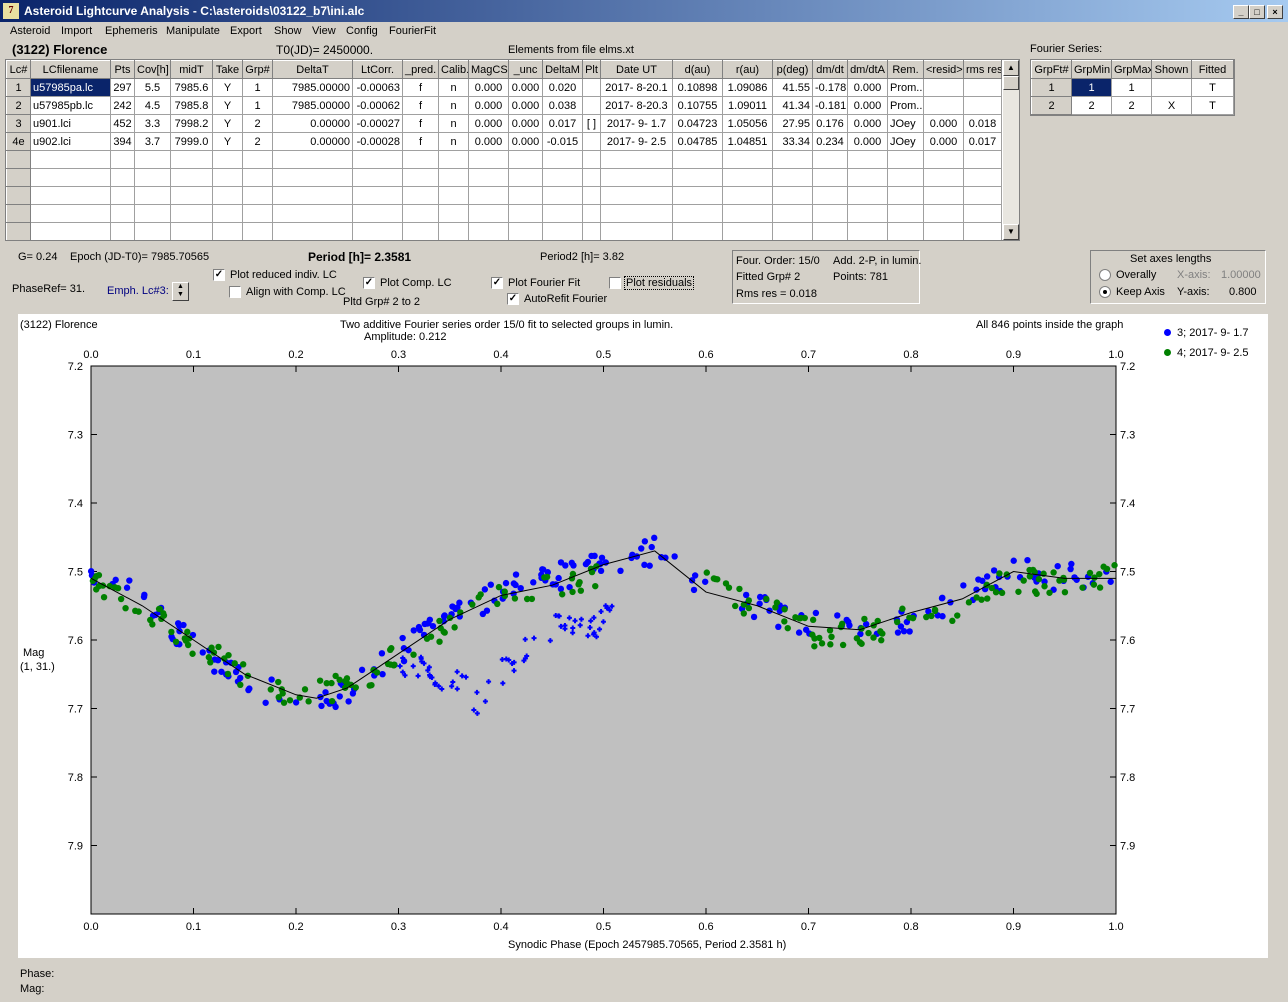 This screenshot has width=1288, height=1002. What do you see at coordinates (1011, 150) in the screenshot?
I see `lc-table-scrollbar: ▲ ▼` at bounding box center [1011, 150].